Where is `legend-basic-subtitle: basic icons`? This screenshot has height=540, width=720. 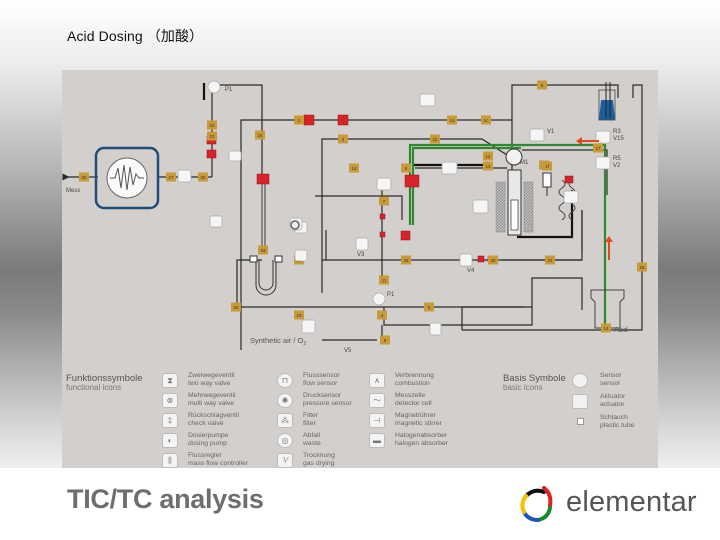
legend-basic-subtitle: basic icons is located at coordinates (523, 387).